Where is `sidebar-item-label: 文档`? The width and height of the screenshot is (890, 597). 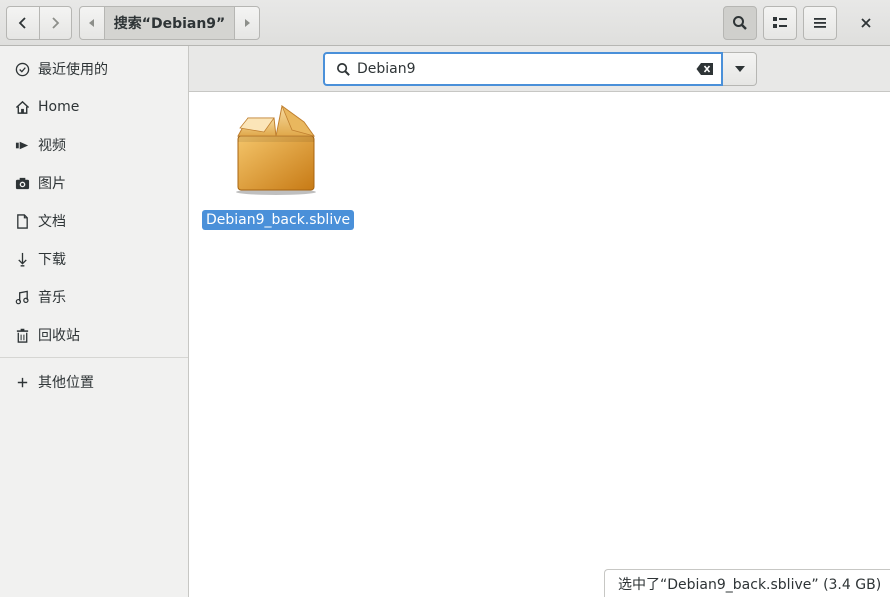 sidebar-item-label: 文档 is located at coordinates (52, 222).